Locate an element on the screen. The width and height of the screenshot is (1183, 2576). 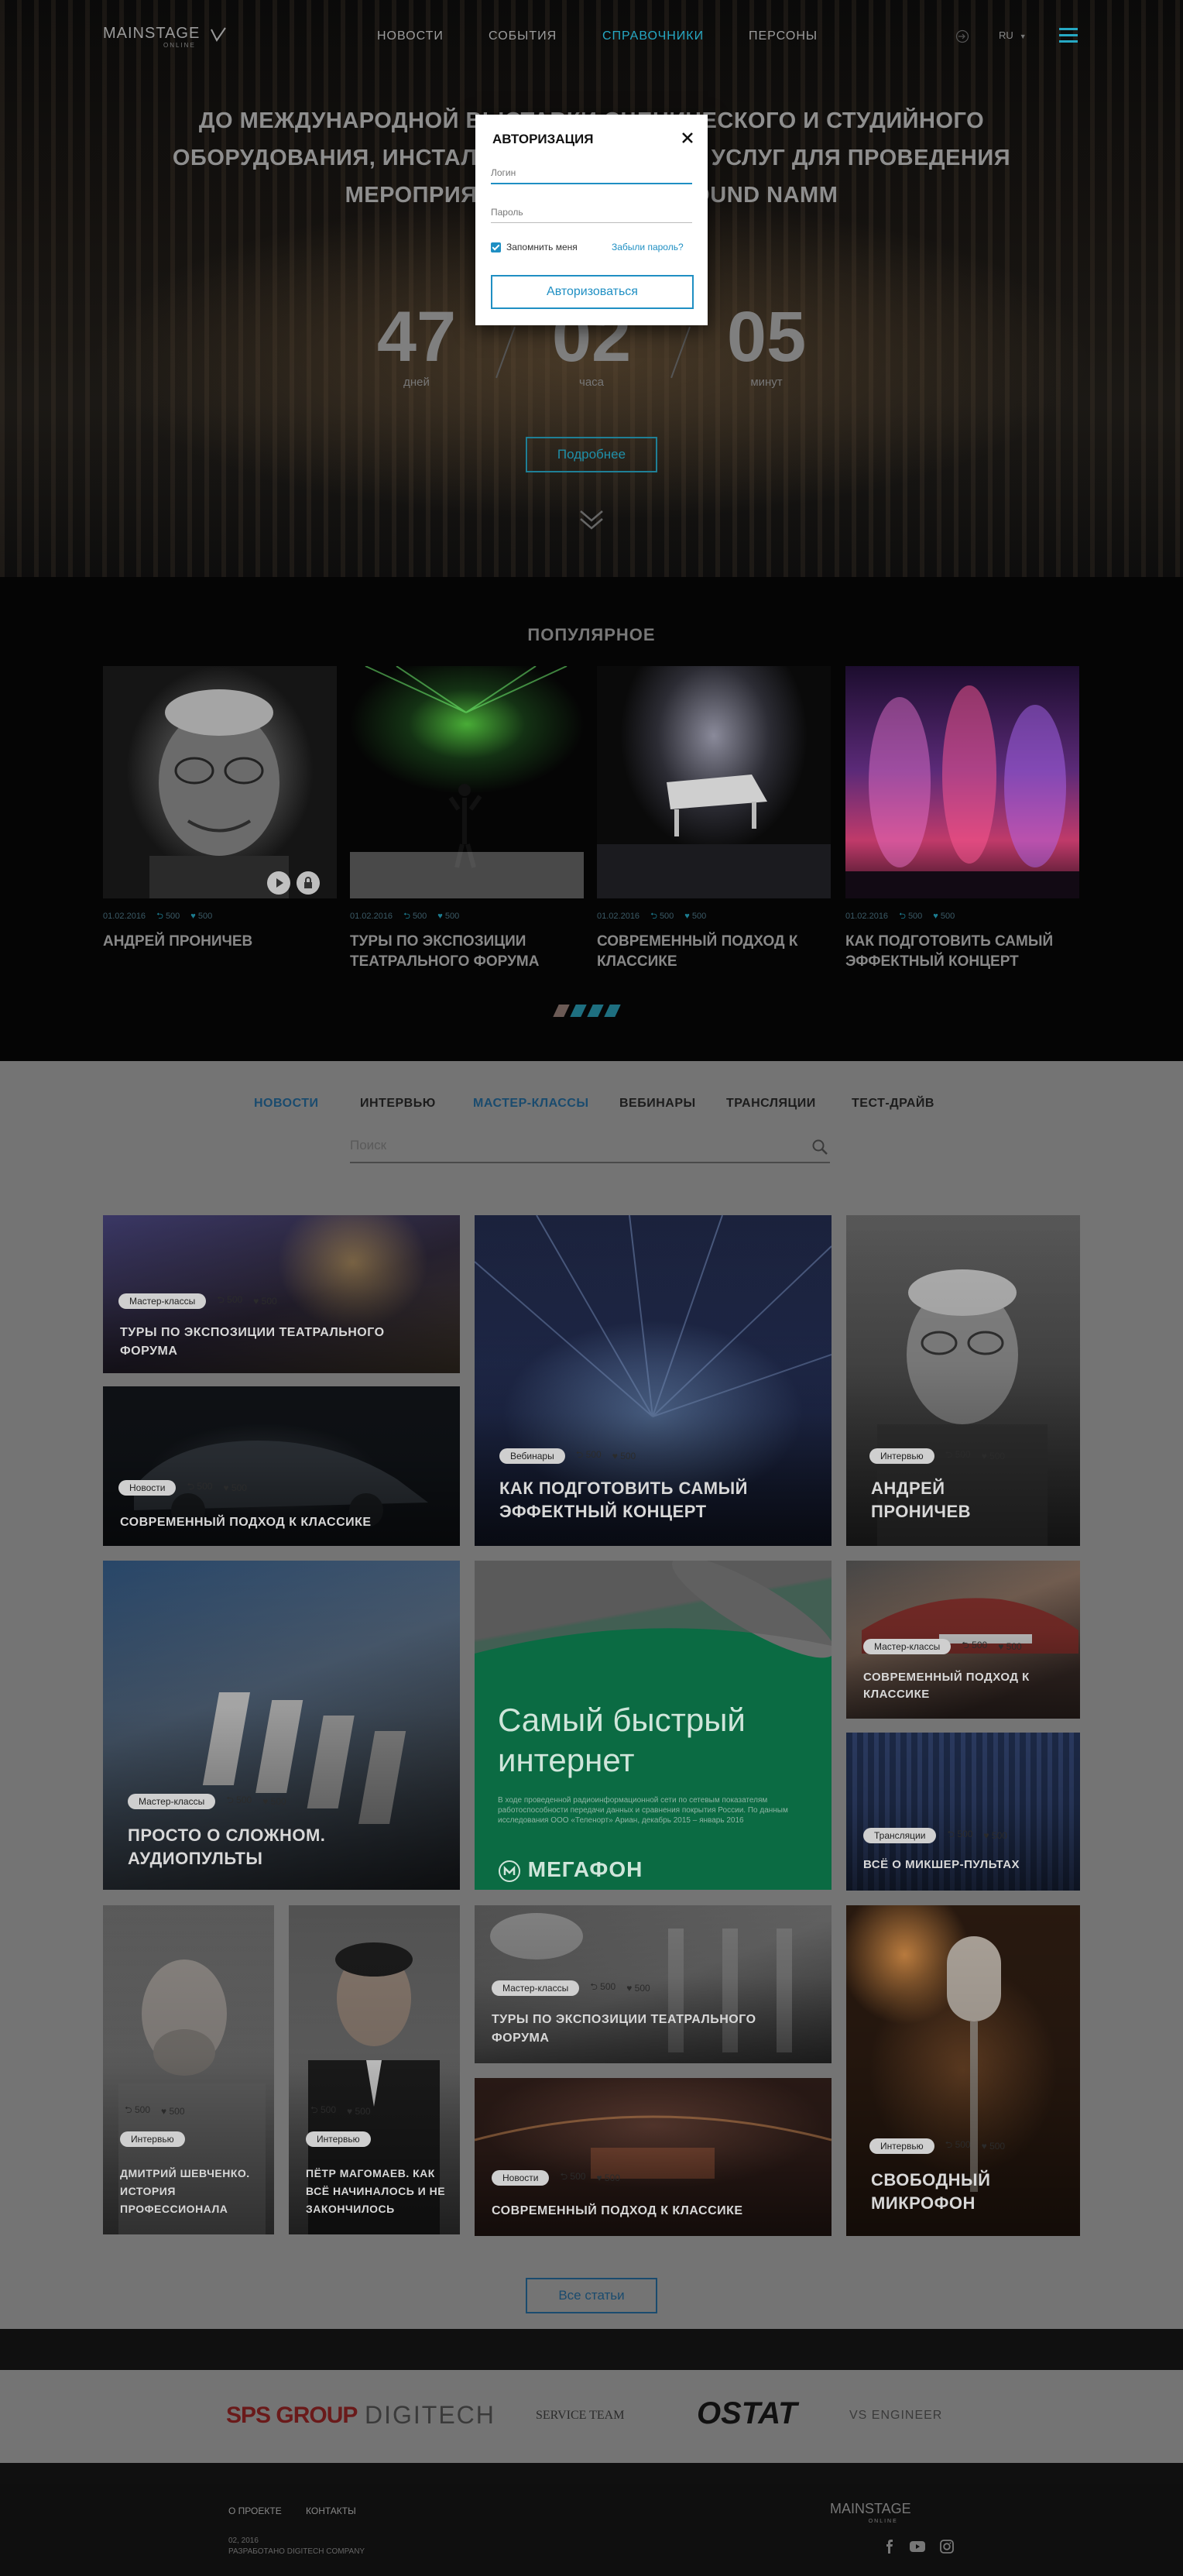
partner-logo-ostat: OSTAT is located at coordinates (747, 2413).